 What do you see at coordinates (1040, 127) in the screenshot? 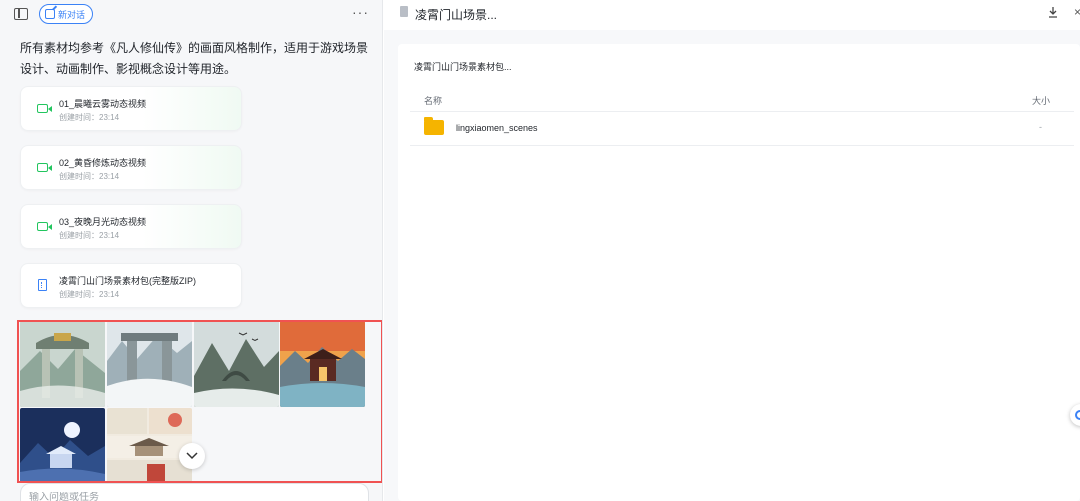
I see `row-file-size: -` at bounding box center [1040, 127].